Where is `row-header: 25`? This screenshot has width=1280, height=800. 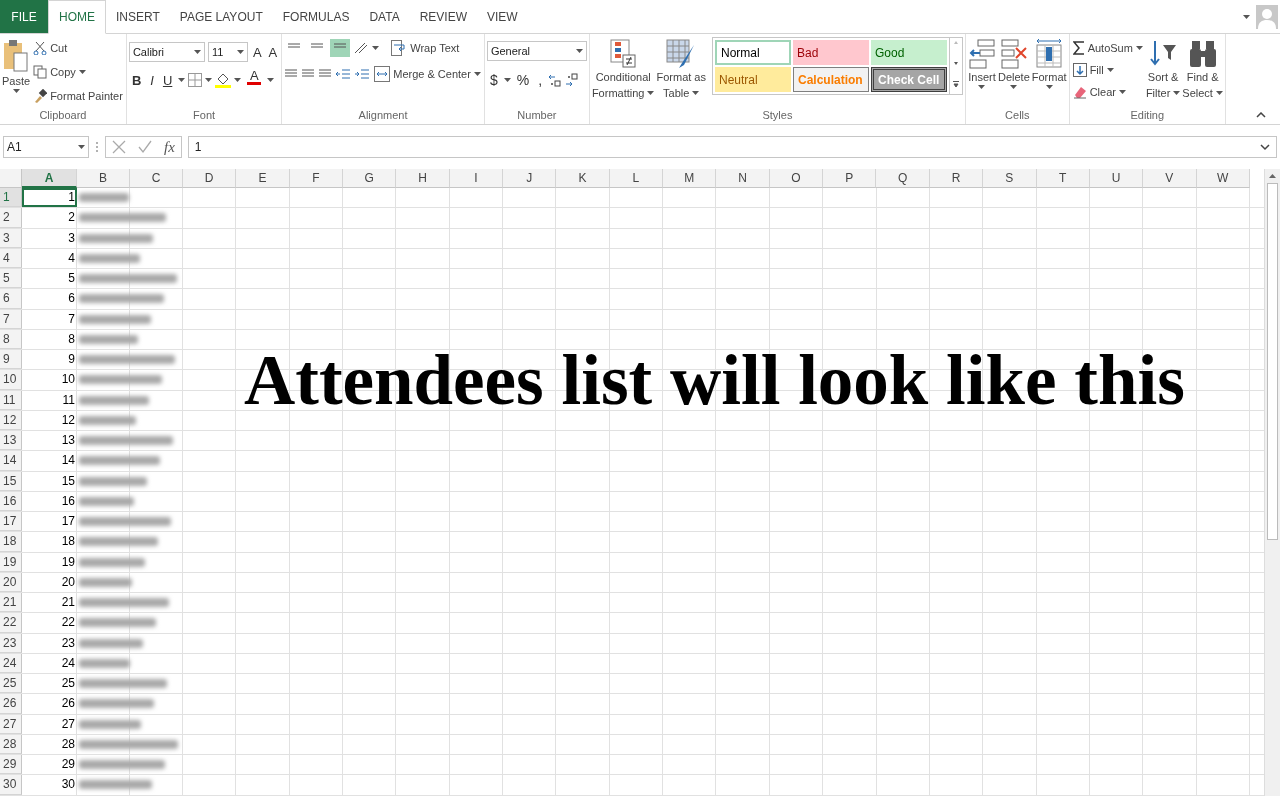 row-header: 25 is located at coordinates (11, 684).